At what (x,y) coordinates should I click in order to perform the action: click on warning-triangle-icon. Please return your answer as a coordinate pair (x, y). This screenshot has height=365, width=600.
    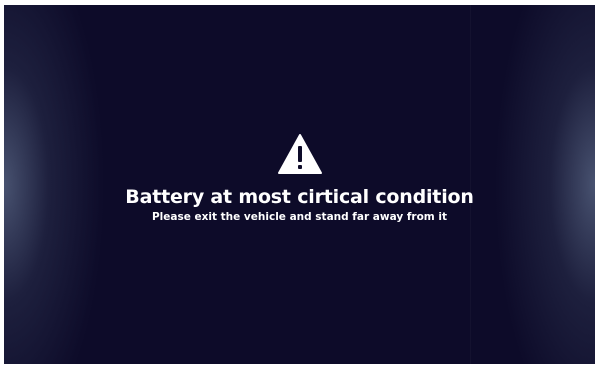
    Looking at the image, I should click on (300, 154).